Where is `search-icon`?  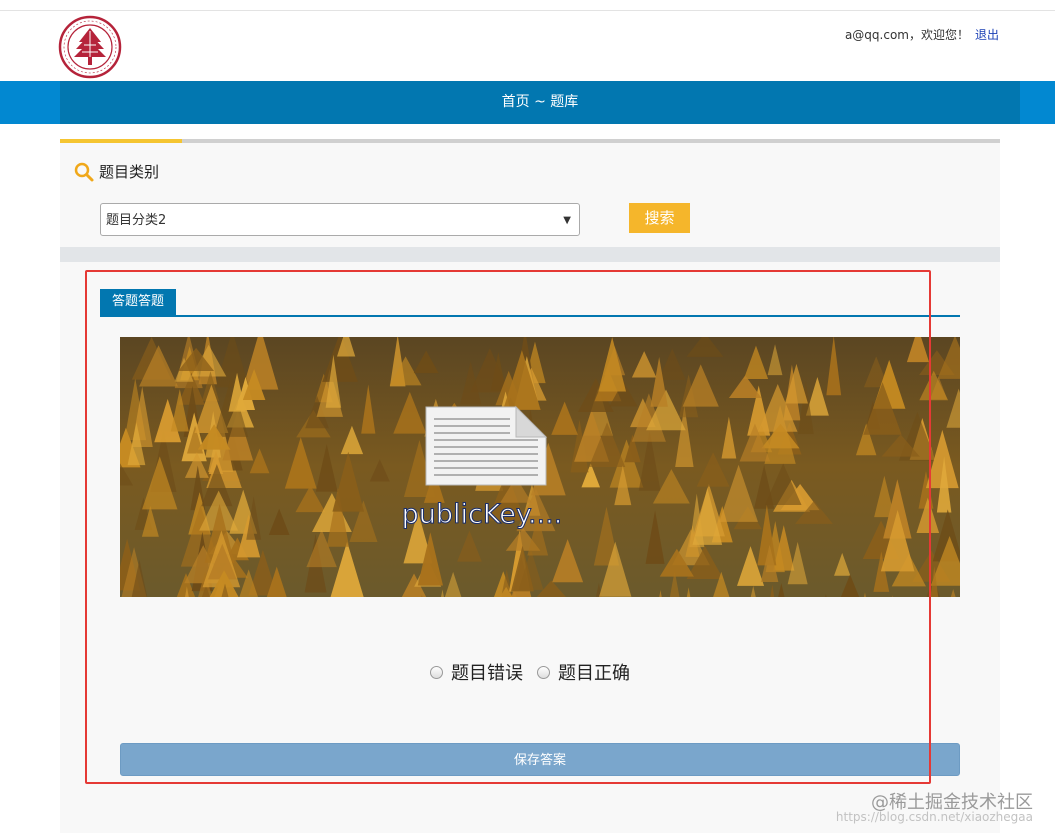
search-icon is located at coordinates (84, 172).